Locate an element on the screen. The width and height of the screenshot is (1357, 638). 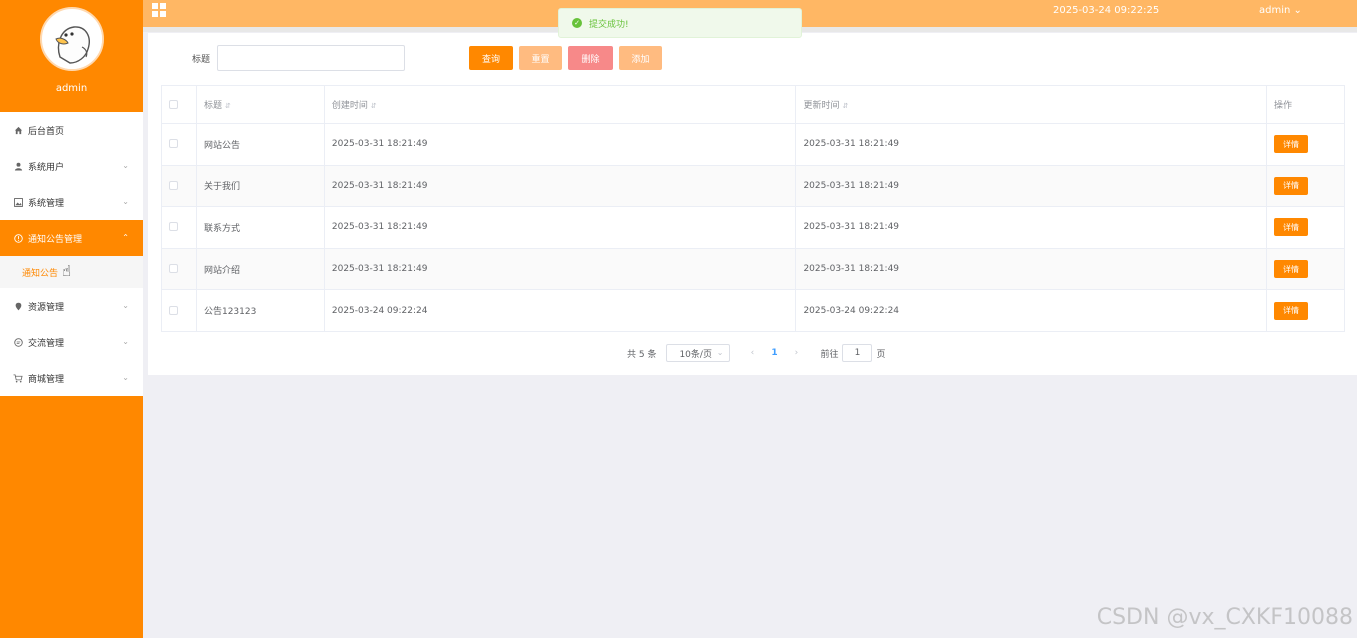
delete-button: 删除 is located at coordinates (590, 58).